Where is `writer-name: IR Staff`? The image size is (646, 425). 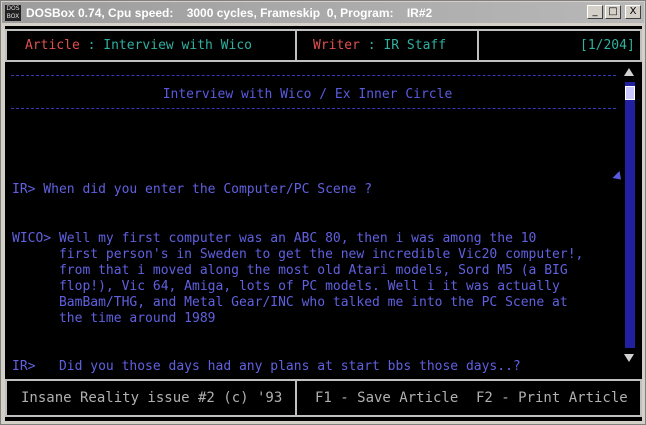 writer-name: IR Staff is located at coordinates (415, 45).